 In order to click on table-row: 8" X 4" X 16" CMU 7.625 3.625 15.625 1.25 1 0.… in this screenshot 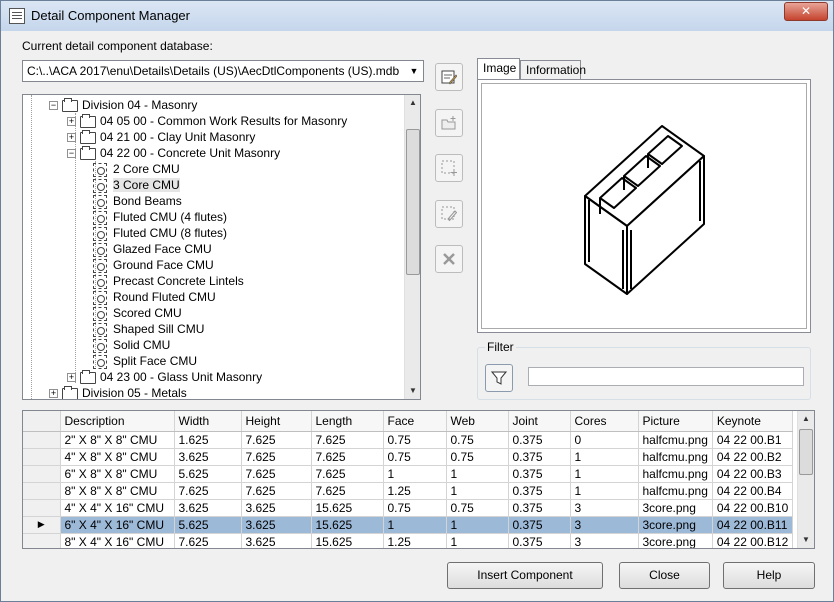, I will do `click(408, 540)`.